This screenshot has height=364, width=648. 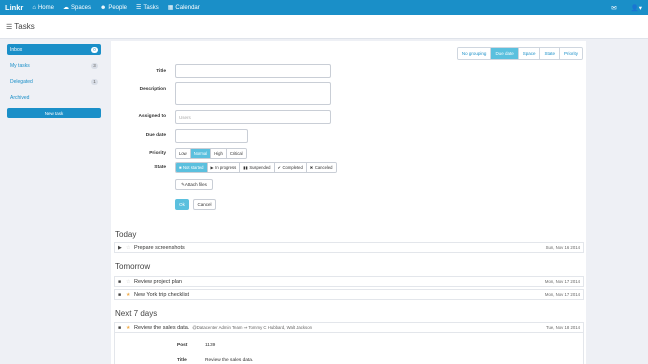 I want to click on user-menu-icon: 👤▾, so click(x=636, y=8).